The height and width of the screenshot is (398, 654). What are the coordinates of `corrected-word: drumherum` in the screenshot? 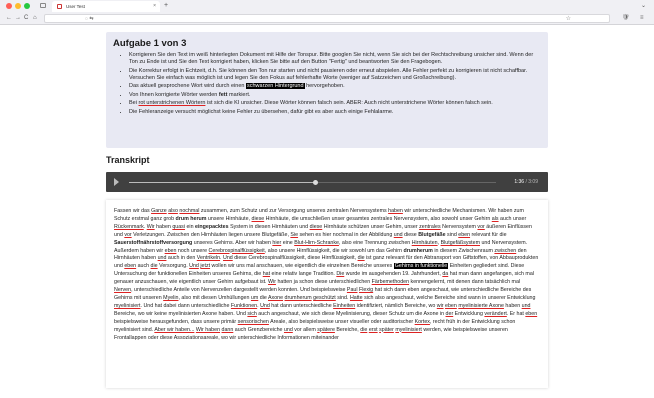 It's located at (417, 251).